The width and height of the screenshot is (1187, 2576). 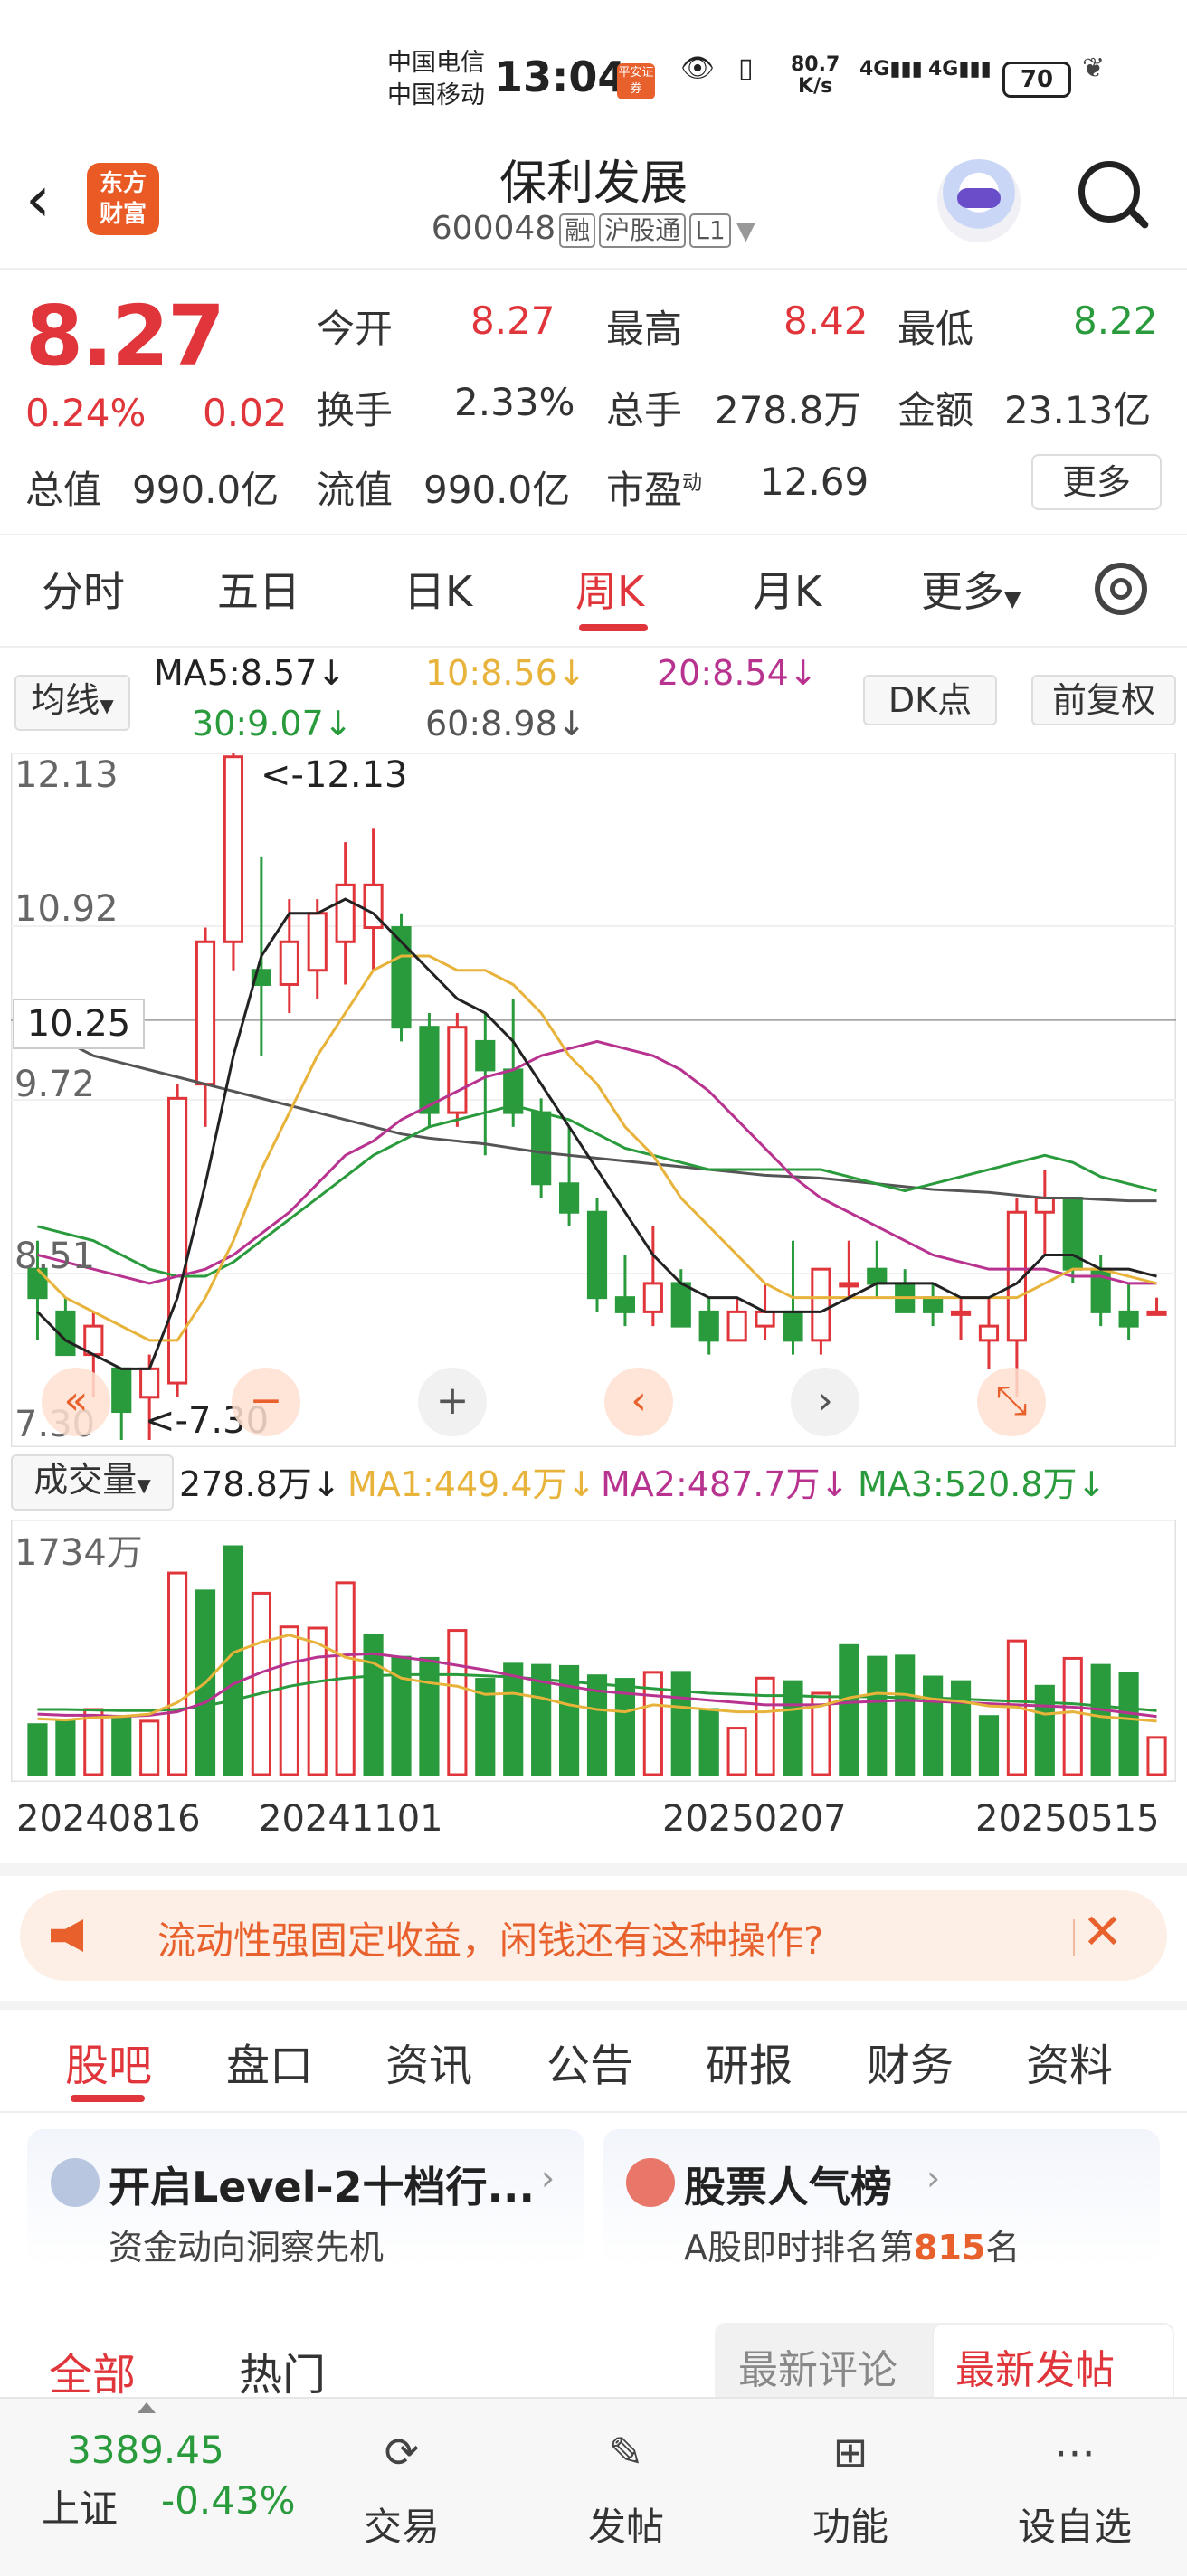 I want to click on tab-forum: 股吧, so click(x=108, y=2061).